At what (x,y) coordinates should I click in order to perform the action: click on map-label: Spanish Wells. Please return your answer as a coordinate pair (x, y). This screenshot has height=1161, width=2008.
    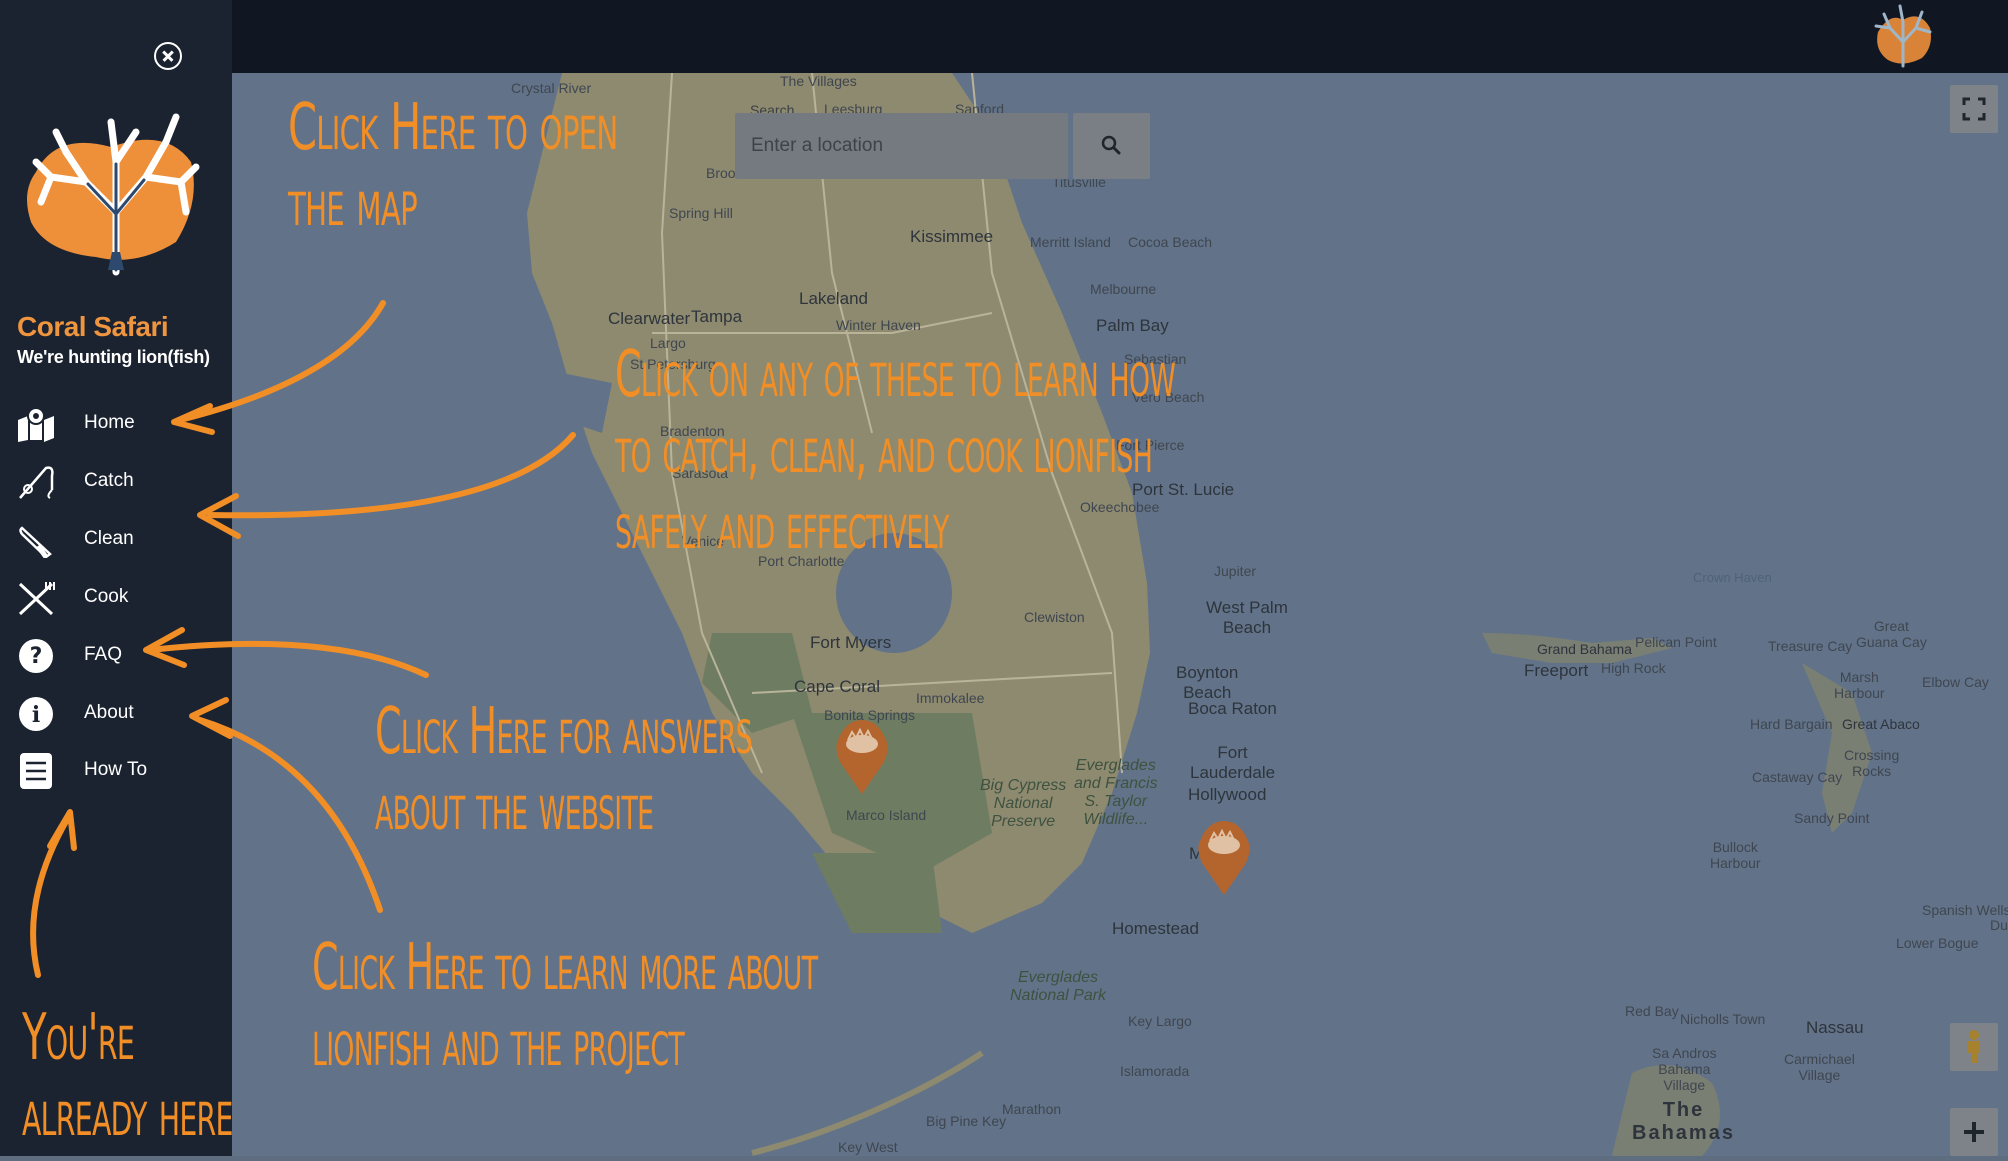
    Looking at the image, I should click on (1965, 910).